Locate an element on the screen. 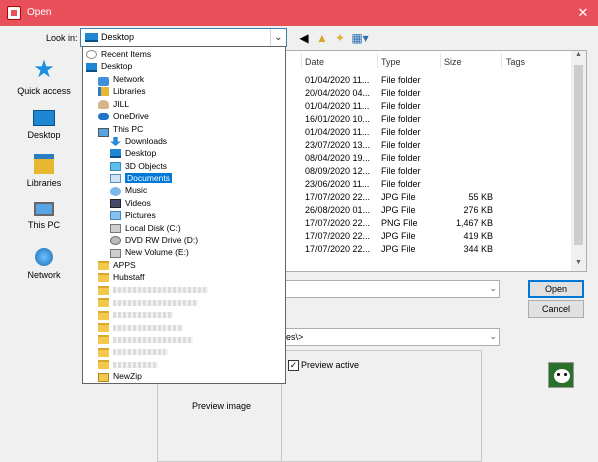  title-bar is located at coordinates (299, 13).